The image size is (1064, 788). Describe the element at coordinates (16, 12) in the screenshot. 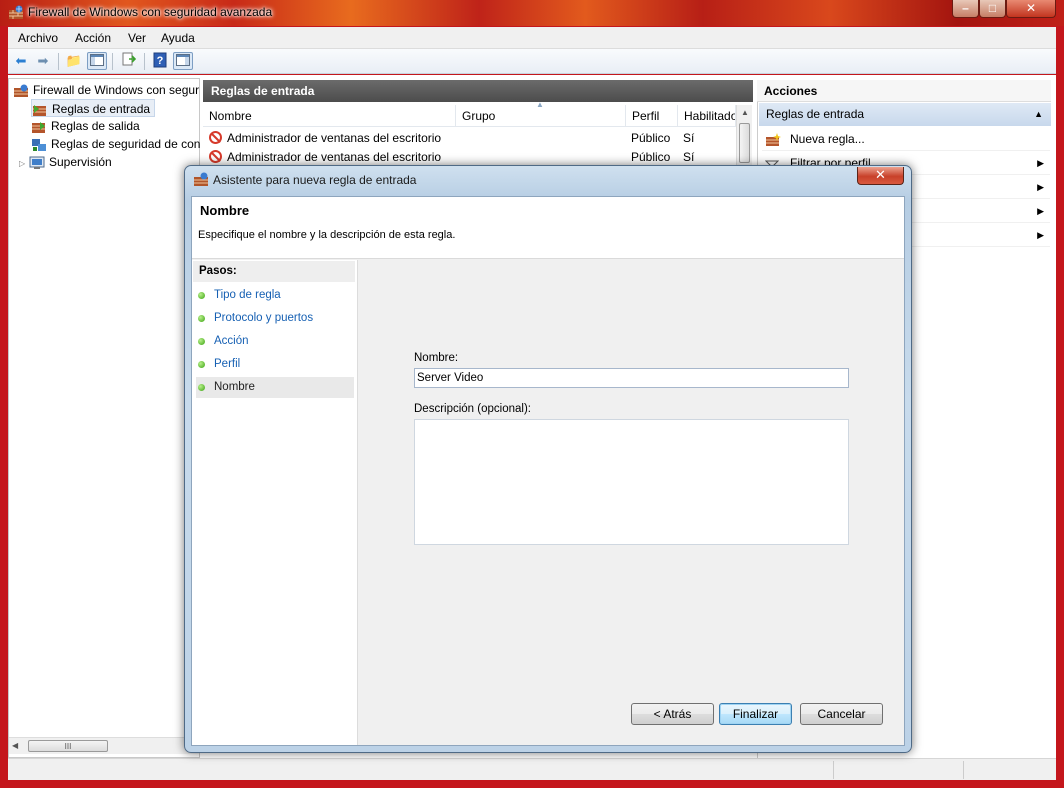

I see `firewall-app-icon` at that location.